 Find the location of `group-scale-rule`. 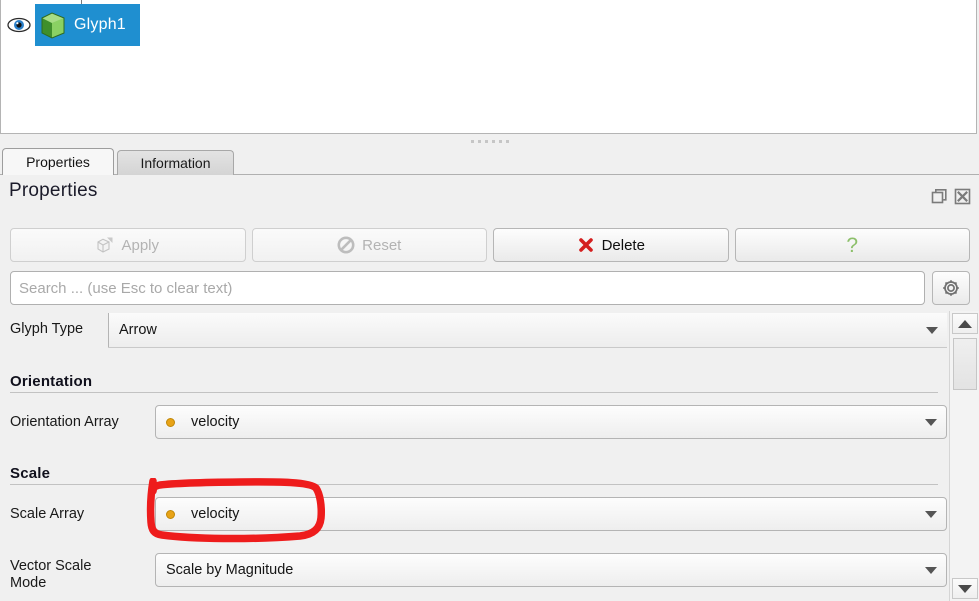

group-scale-rule is located at coordinates (474, 484).